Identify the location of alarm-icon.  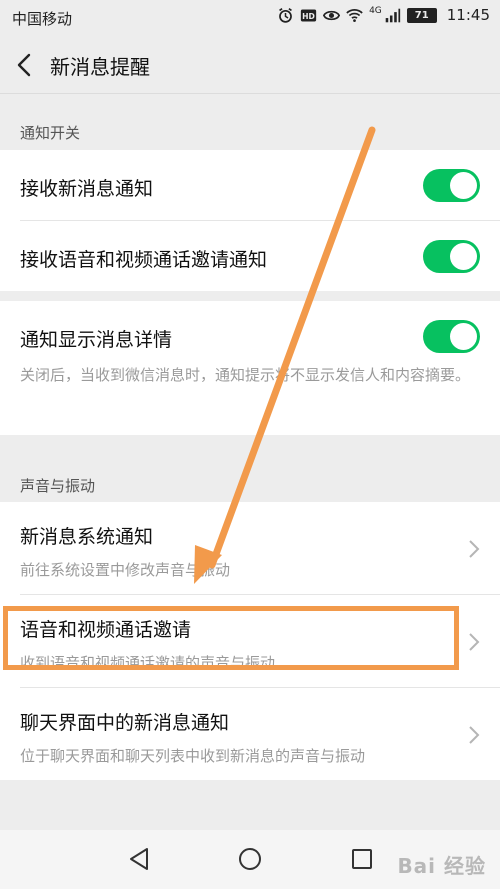
(285, 15).